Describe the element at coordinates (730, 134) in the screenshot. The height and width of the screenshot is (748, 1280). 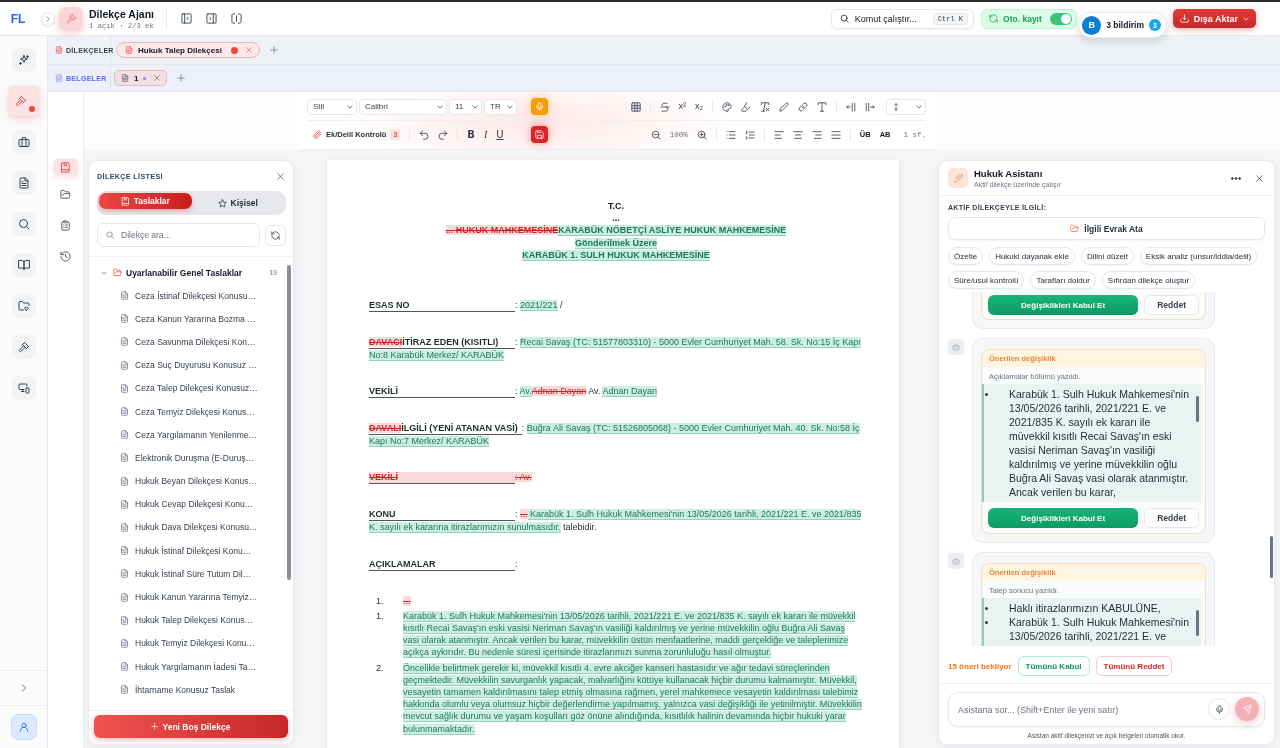
I see `bullet-list-icon` at that location.